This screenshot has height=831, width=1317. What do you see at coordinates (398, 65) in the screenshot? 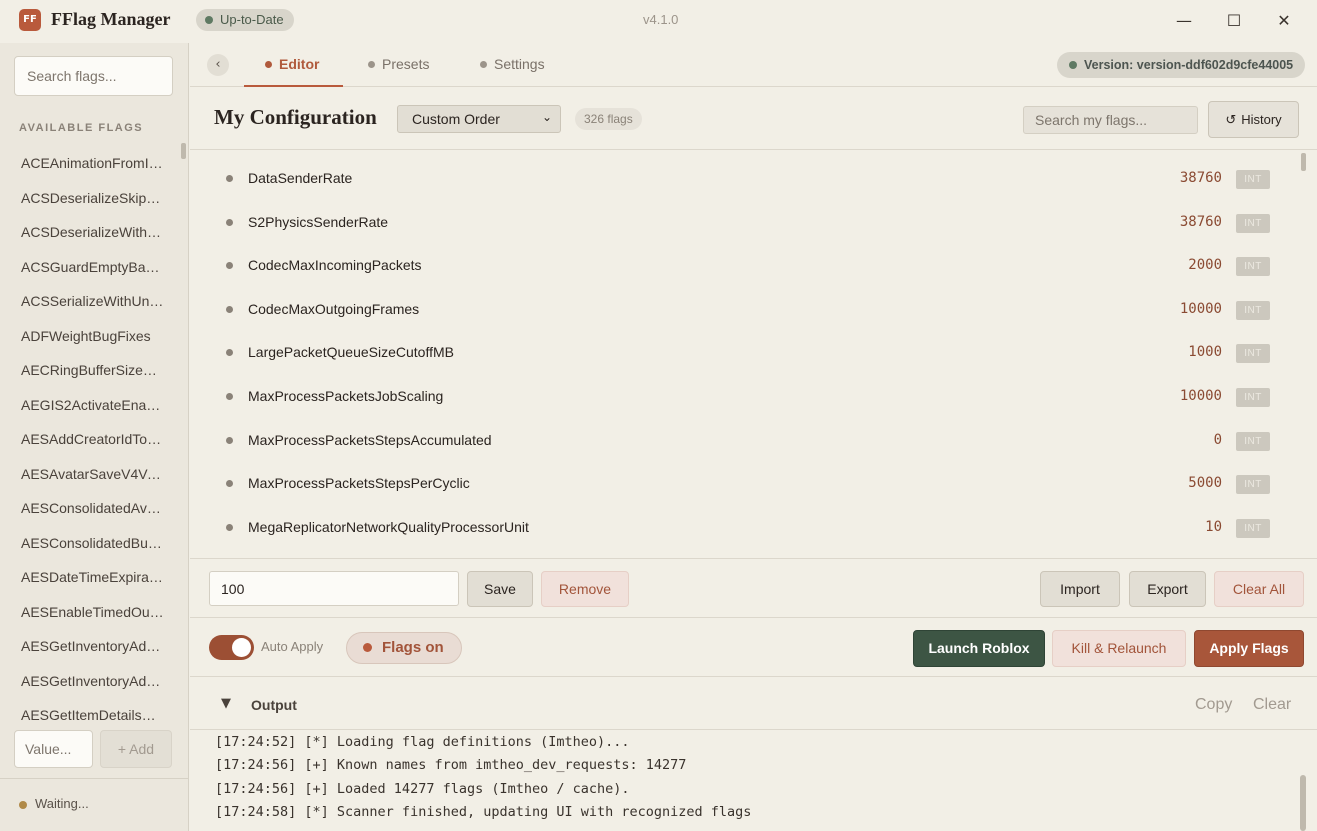
I see `tab-presets: Presets` at bounding box center [398, 65].